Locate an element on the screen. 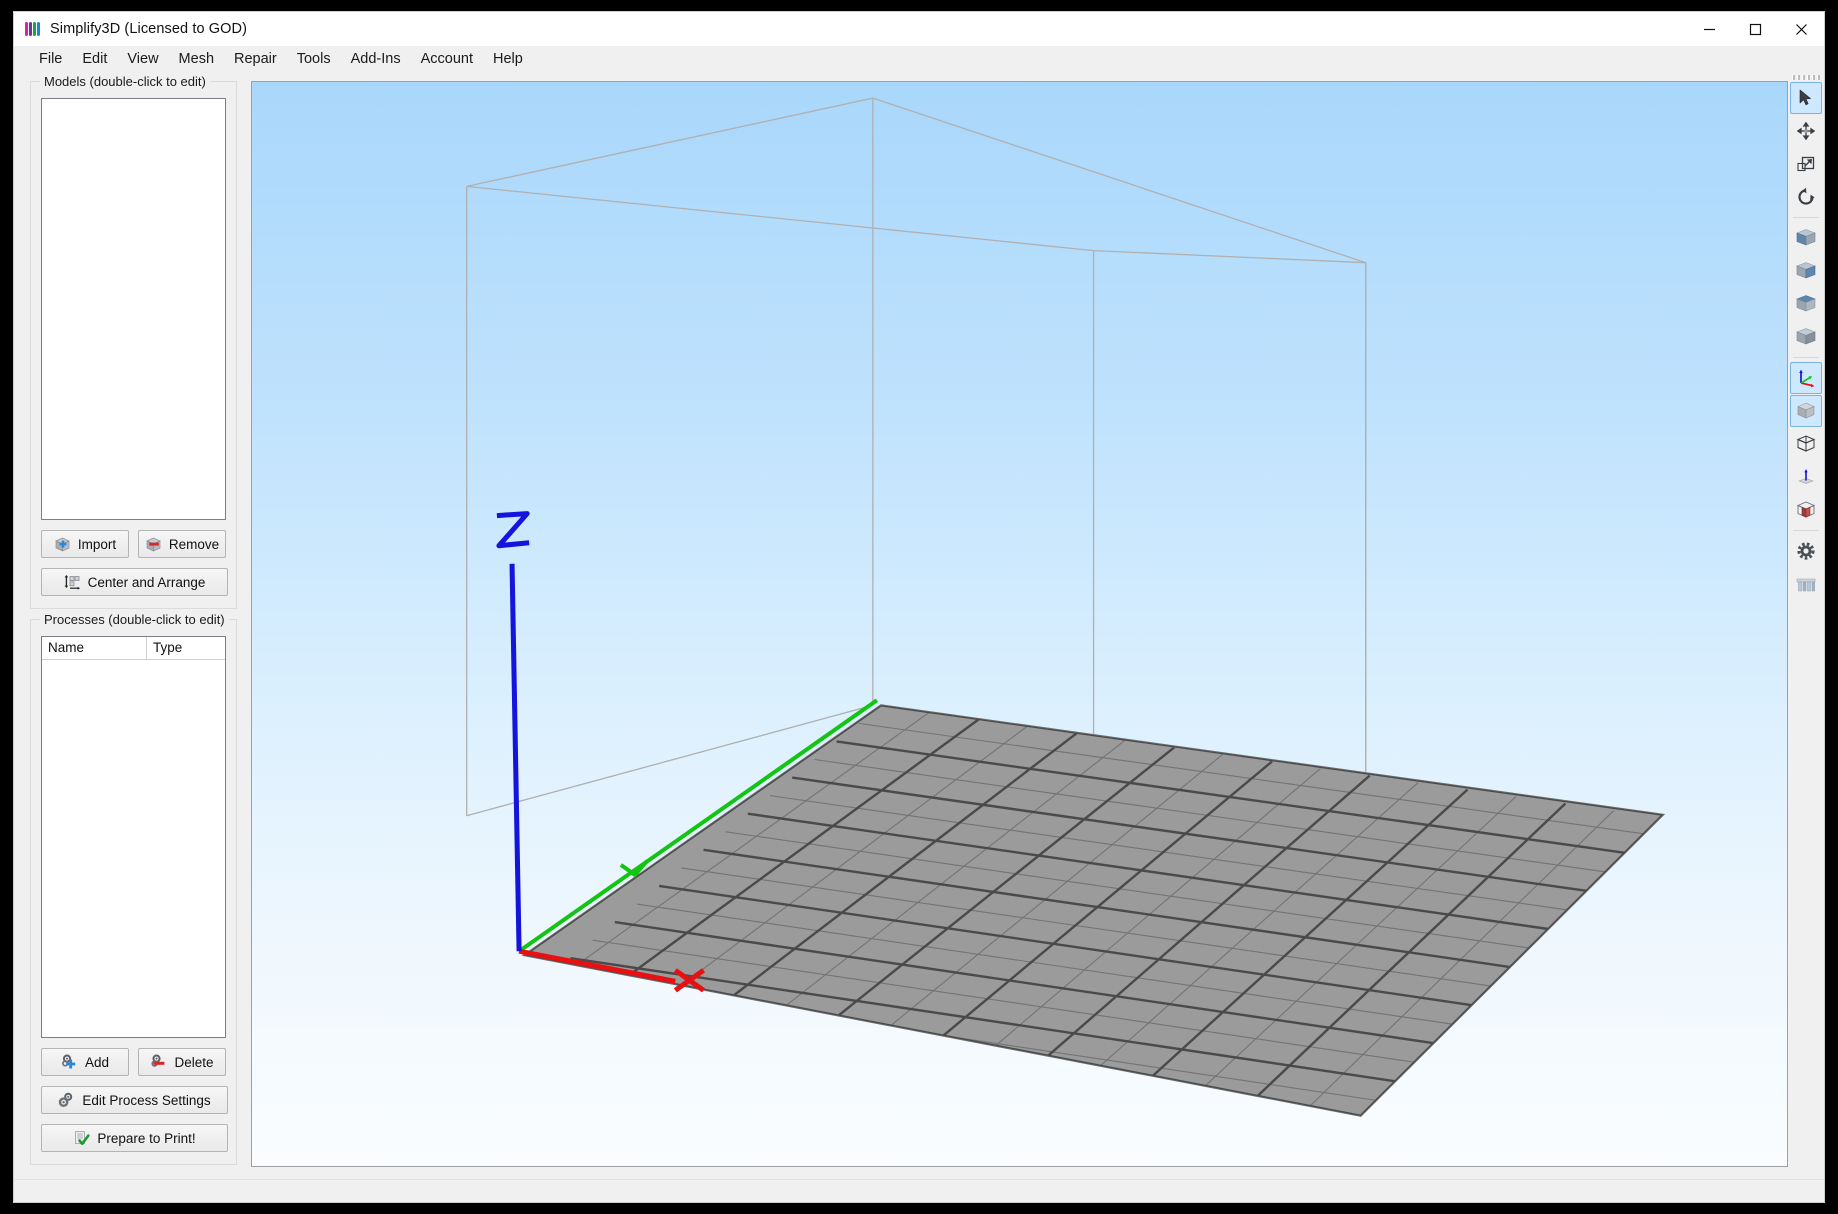  simplify3d-logo-icon is located at coordinates (33, 29).